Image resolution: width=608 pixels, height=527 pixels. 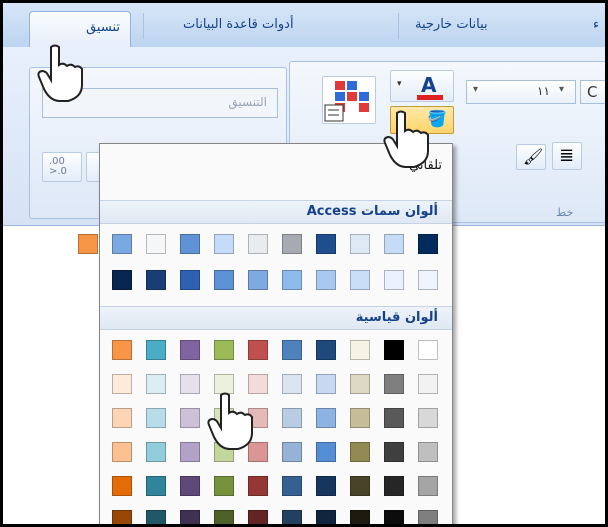 I want to click on tab-external-data: بيانات خارجية, so click(x=451, y=24).